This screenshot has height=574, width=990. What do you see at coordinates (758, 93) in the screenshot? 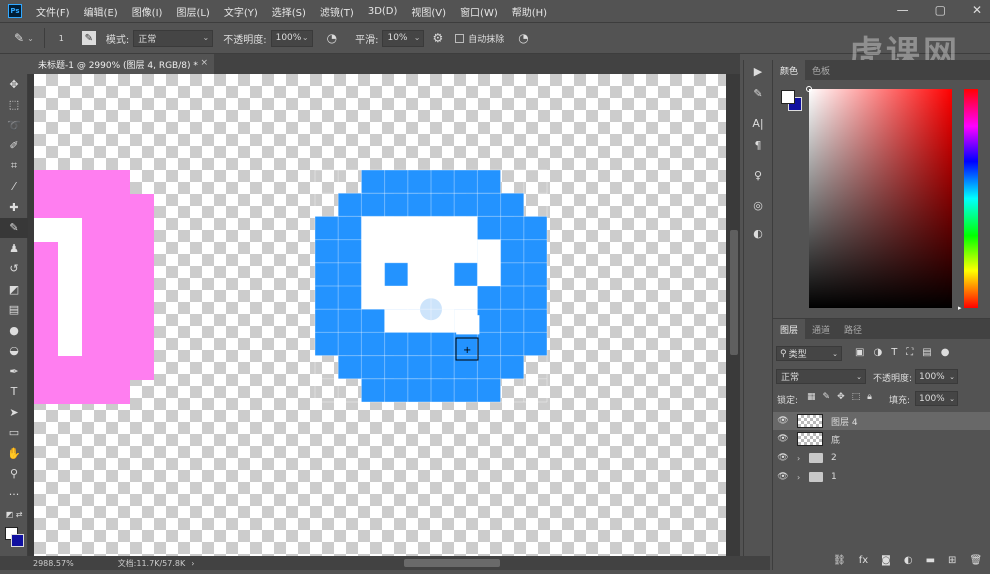
I see `properties-icon: ✎` at bounding box center [758, 93].